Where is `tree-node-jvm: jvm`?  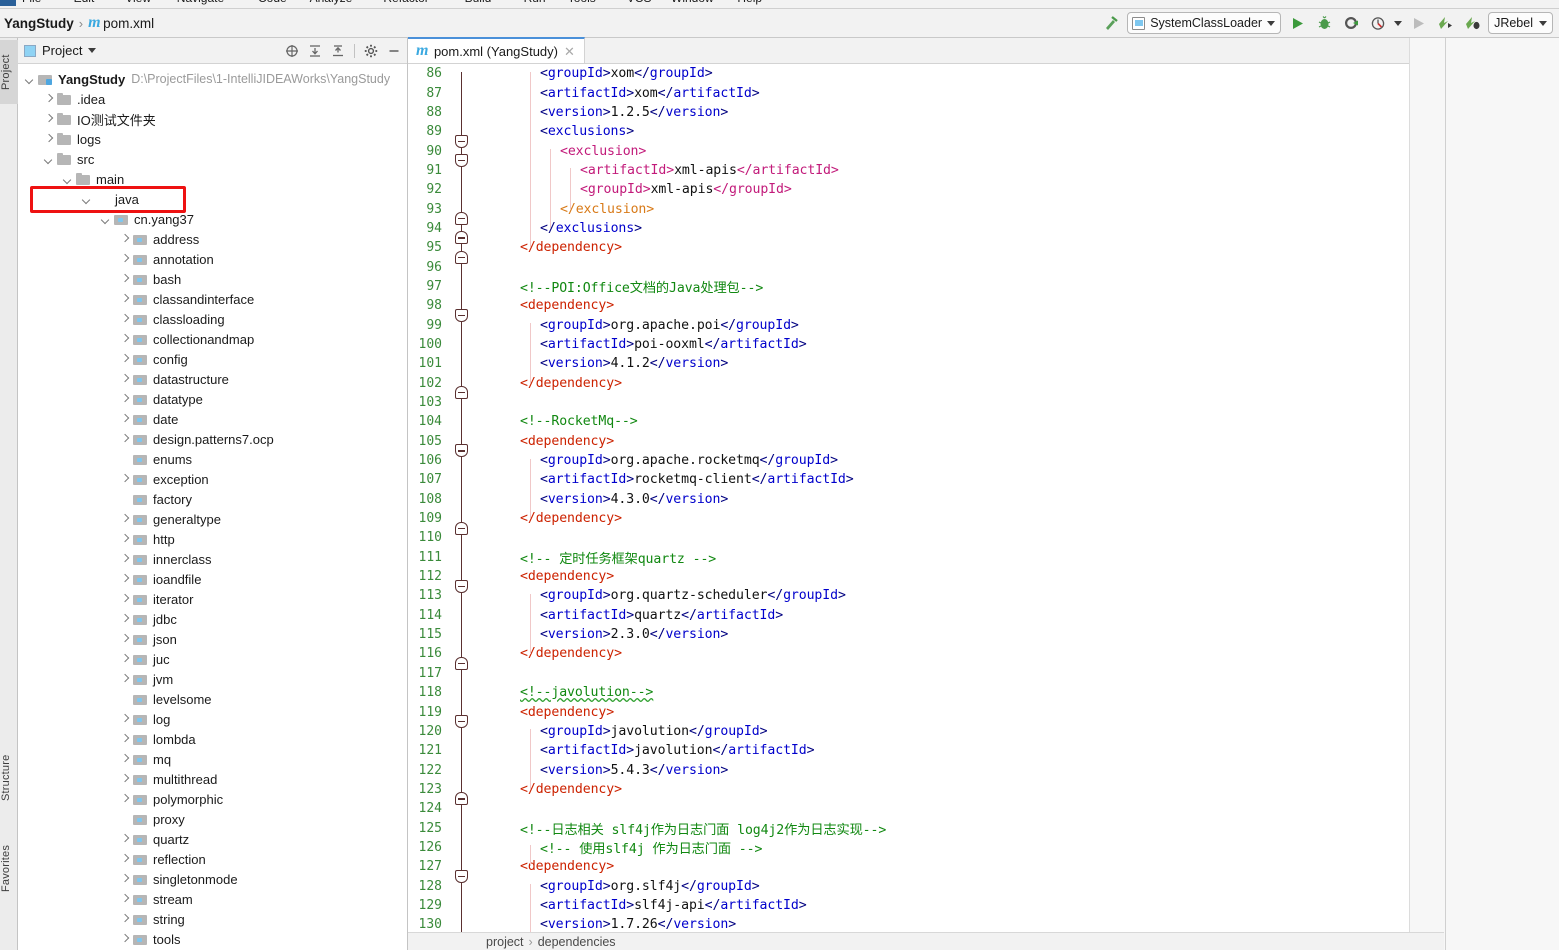 tree-node-jvm: jvm is located at coordinates (212, 679).